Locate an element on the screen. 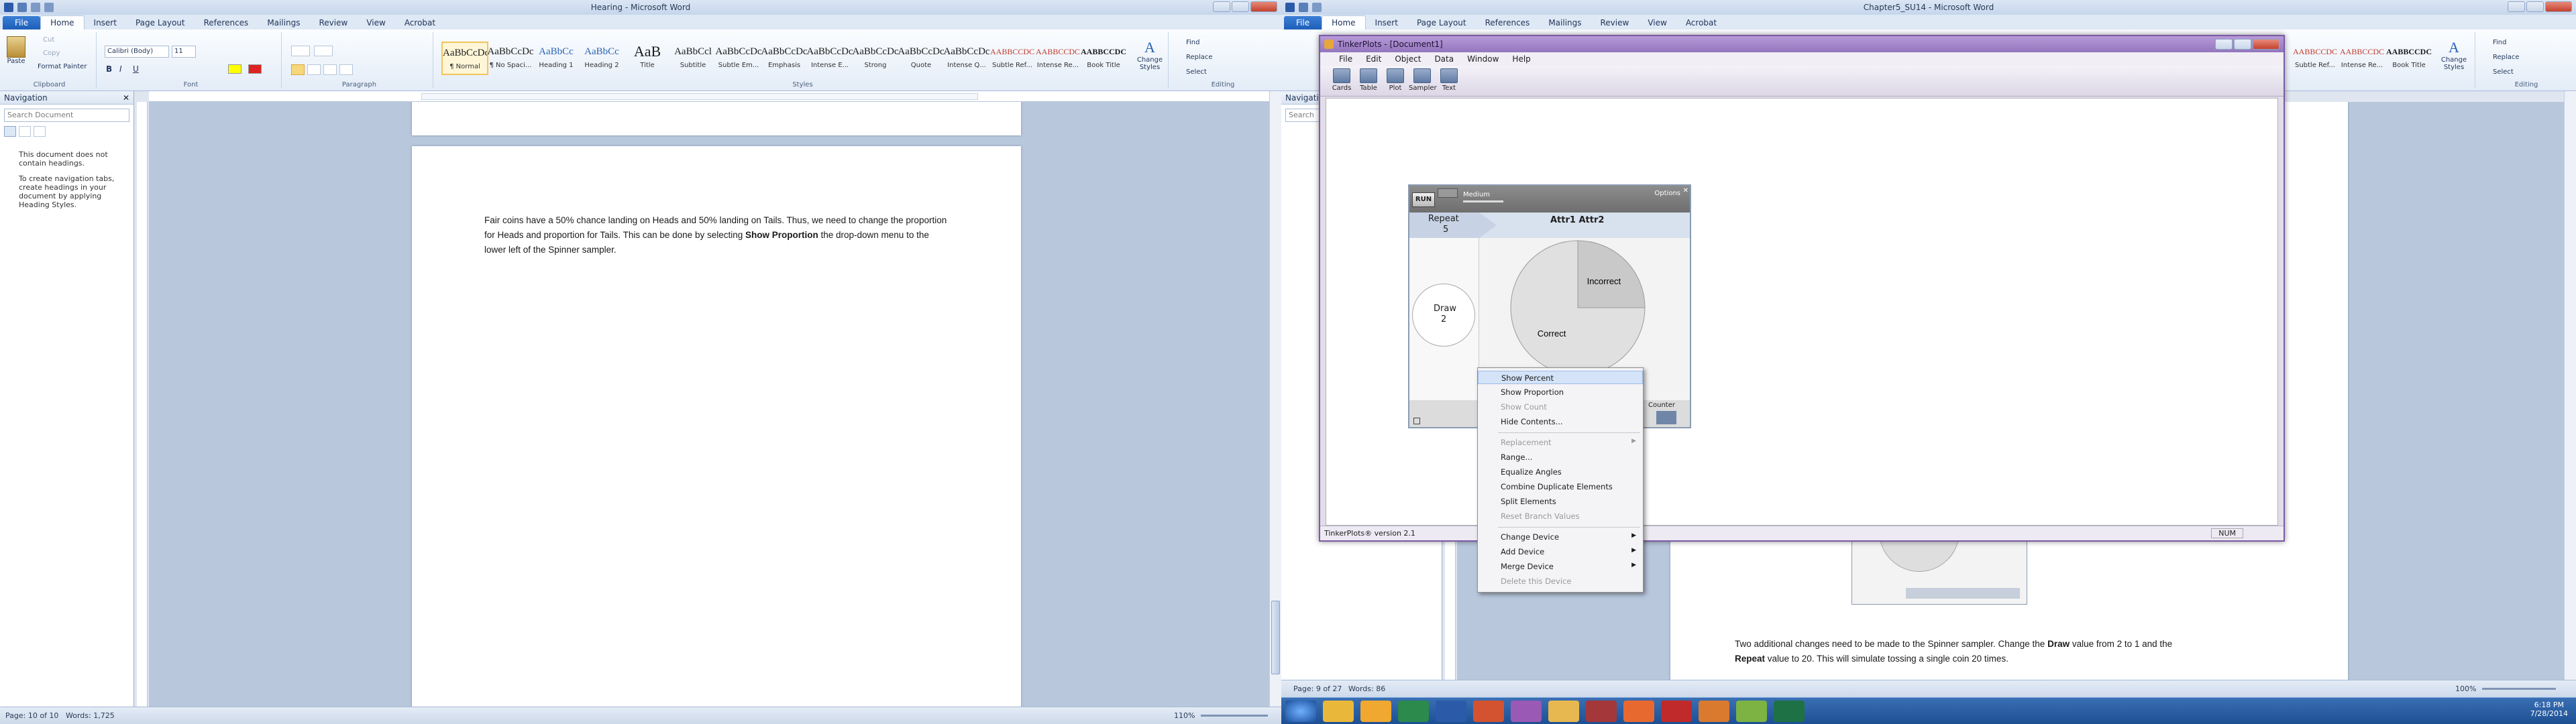 The image size is (2576, 724). style-item: AaBbCcDc Quote is located at coordinates (921, 58).